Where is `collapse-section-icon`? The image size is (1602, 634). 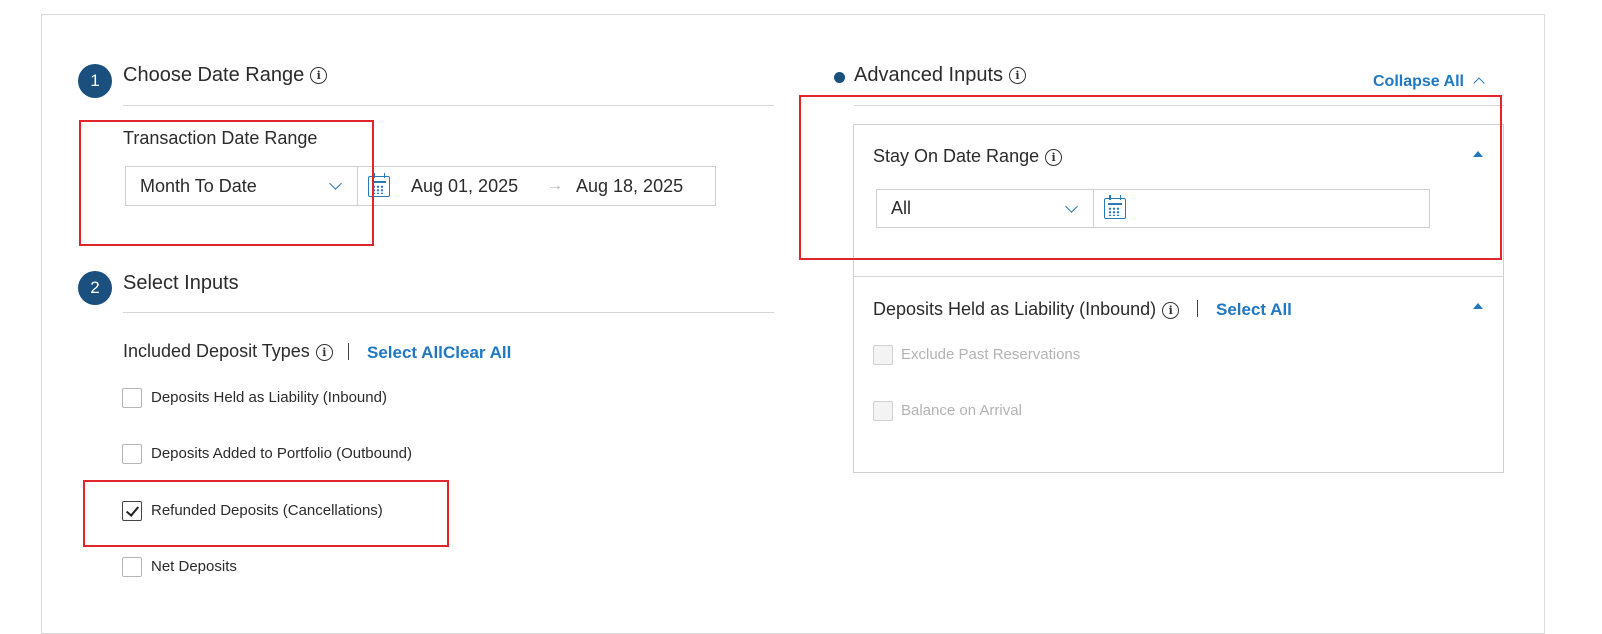 collapse-section-icon is located at coordinates (1478, 306).